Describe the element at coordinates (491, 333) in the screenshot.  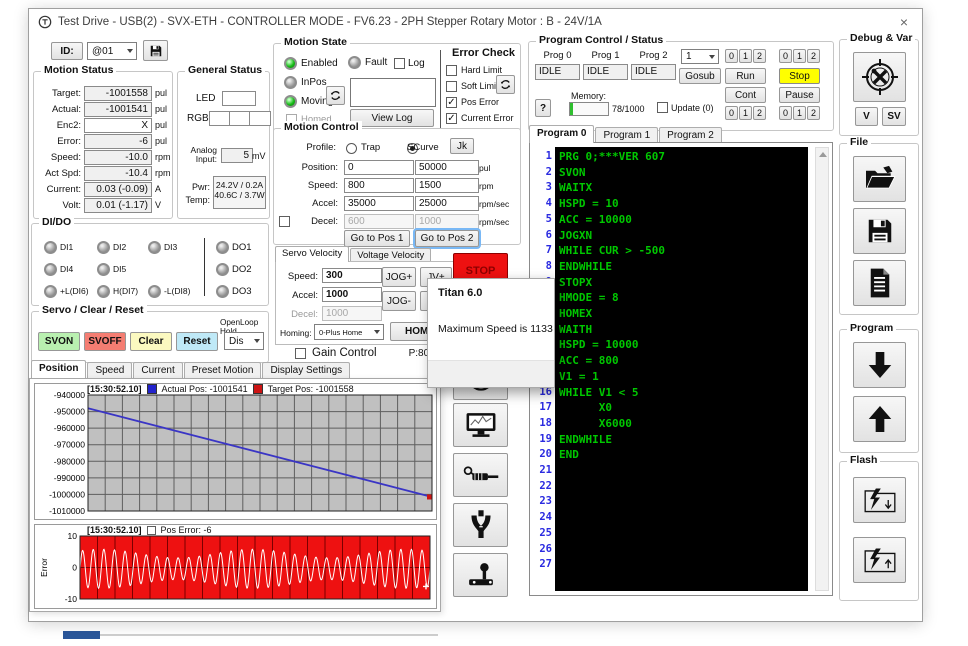
I see `popup-dialog: Titan 6.0 Maximum Speed is 1133` at that location.